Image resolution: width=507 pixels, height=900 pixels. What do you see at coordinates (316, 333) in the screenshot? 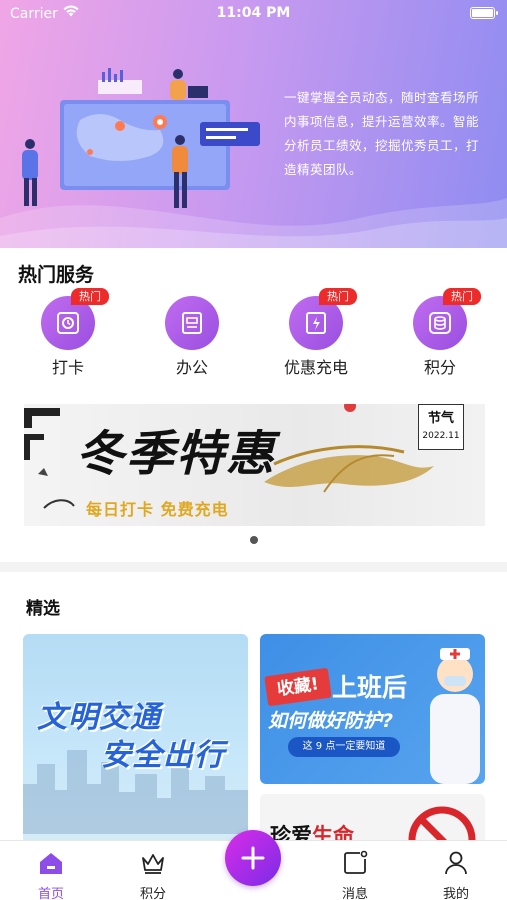
I see `service-charging: 热门 优惠充电` at bounding box center [316, 333].